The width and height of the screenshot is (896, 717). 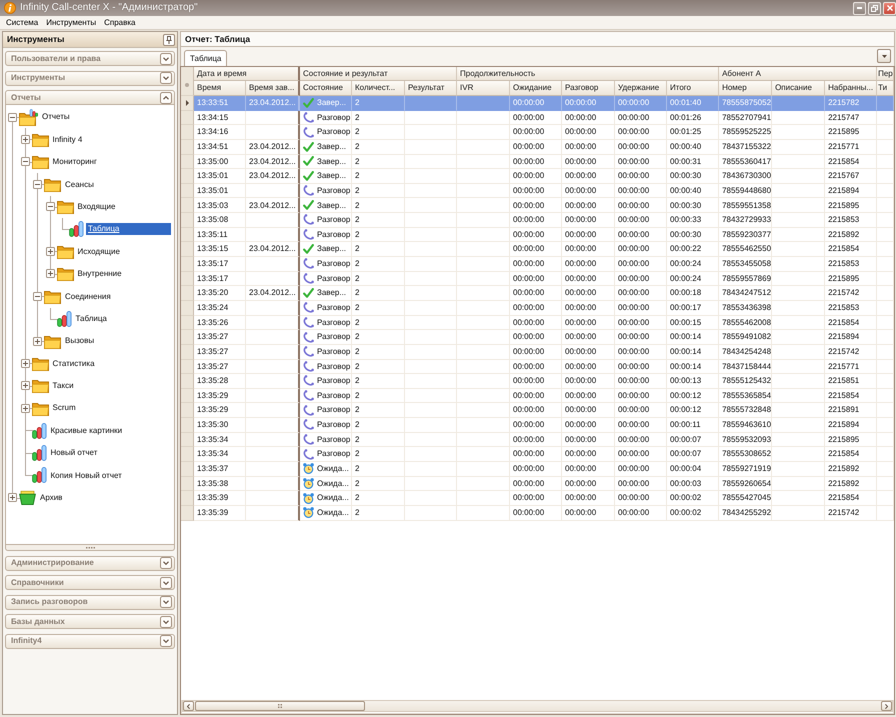 I want to click on table-row: 13:35:28 Разговор 2 00:00:00 00:00:00 00:00:00 00:00:13 78555125432 2215851, so click(x=537, y=381).